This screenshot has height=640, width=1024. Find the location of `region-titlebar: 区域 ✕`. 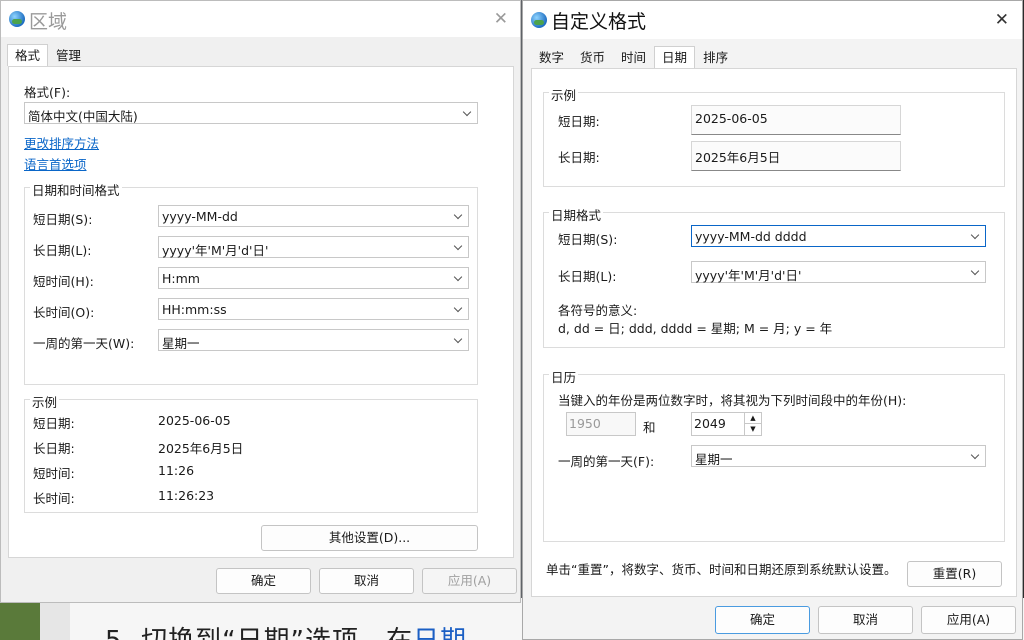

region-titlebar: 区域 ✕ is located at coordinates (260, 19).